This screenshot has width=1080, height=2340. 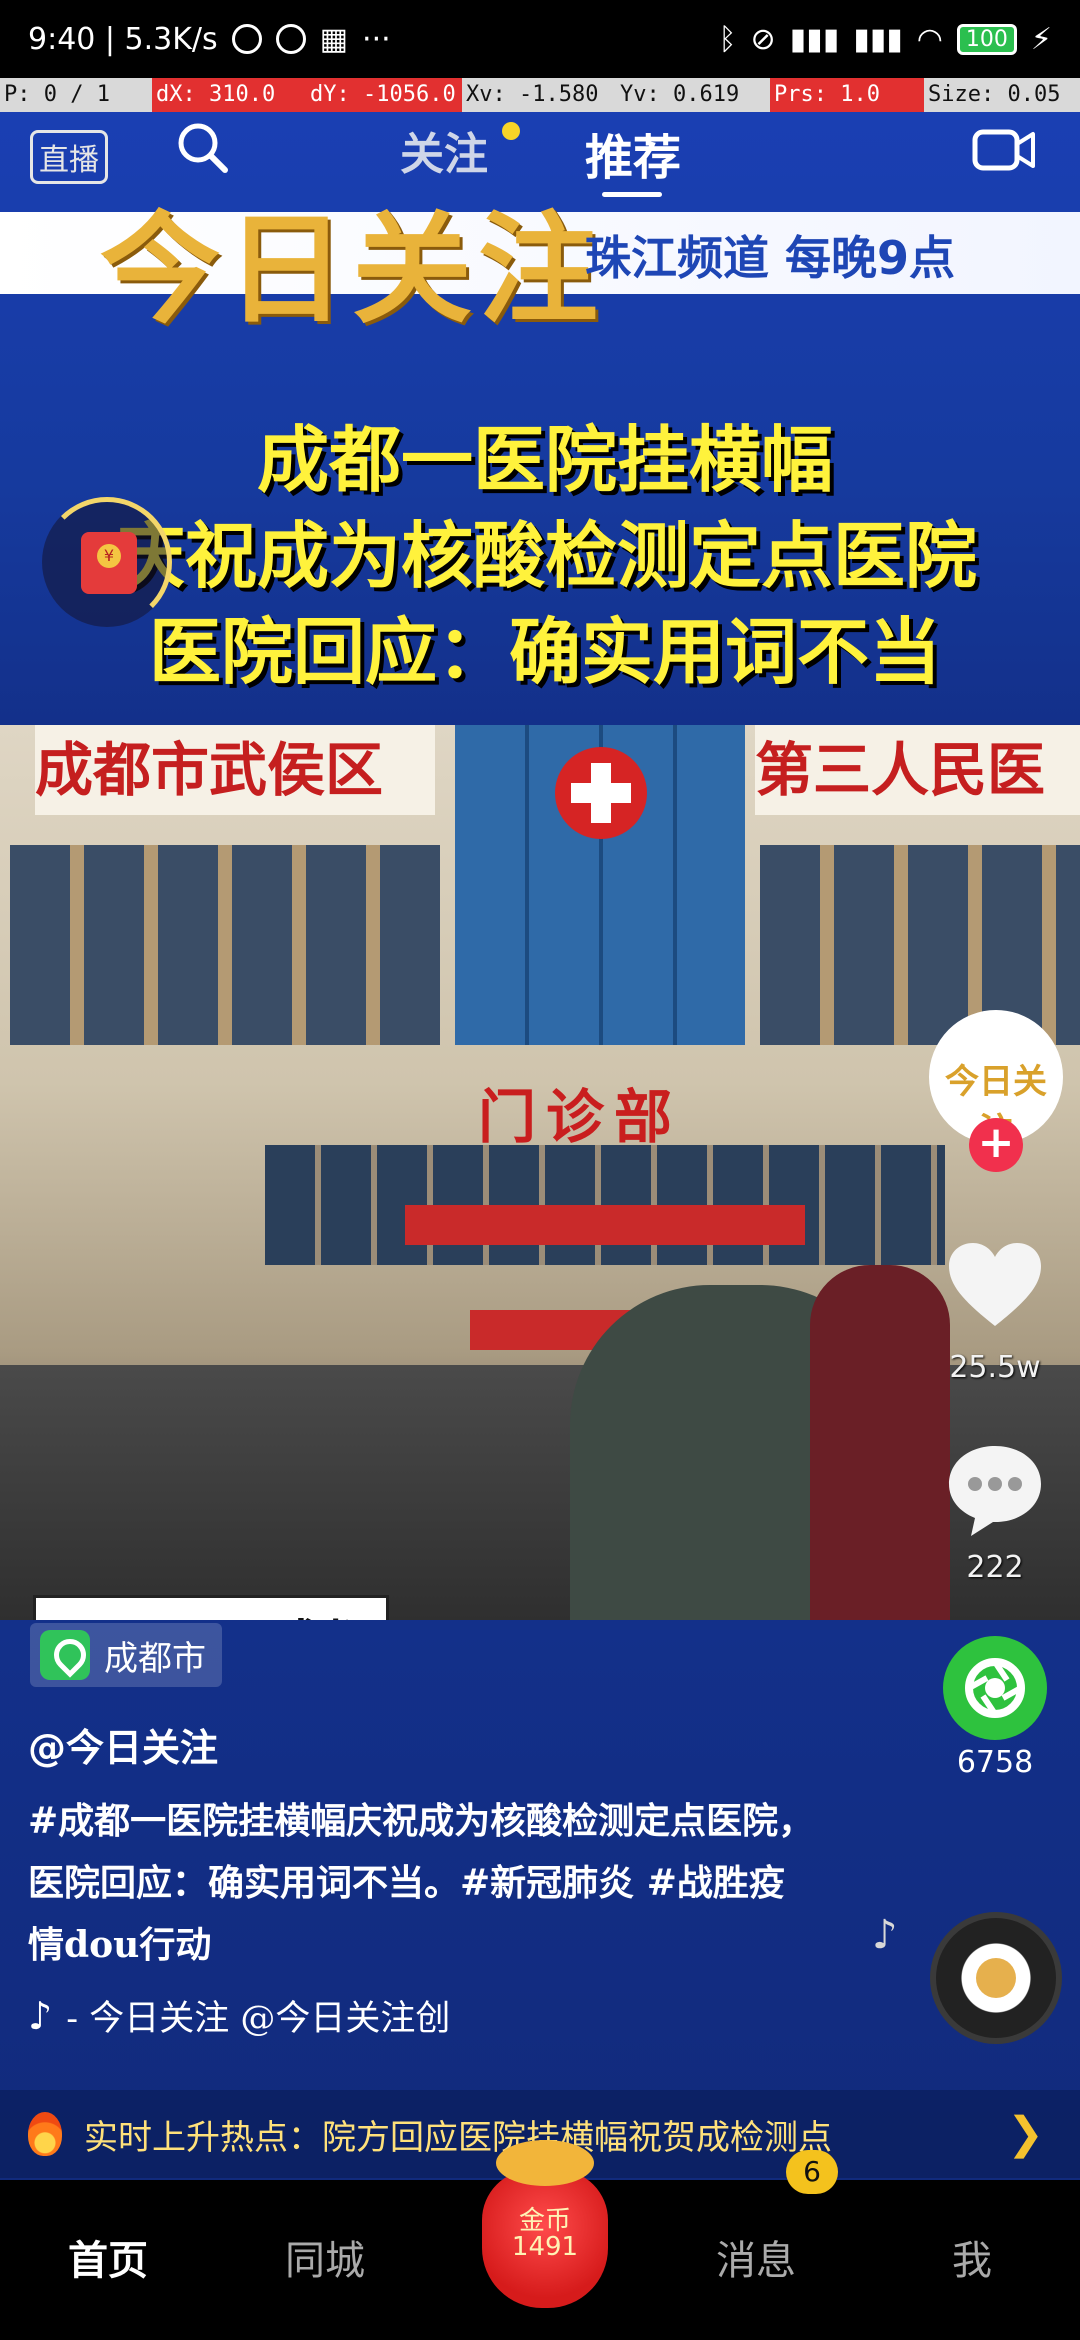 I want to click on debug-dy: dY: -1056.0, so click(x=384, y=95).